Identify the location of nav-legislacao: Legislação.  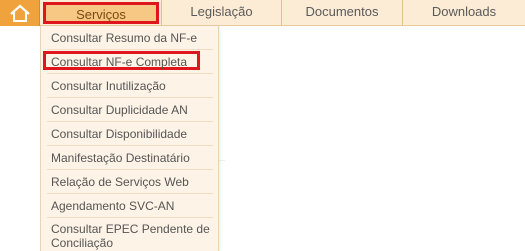
(221, 13).